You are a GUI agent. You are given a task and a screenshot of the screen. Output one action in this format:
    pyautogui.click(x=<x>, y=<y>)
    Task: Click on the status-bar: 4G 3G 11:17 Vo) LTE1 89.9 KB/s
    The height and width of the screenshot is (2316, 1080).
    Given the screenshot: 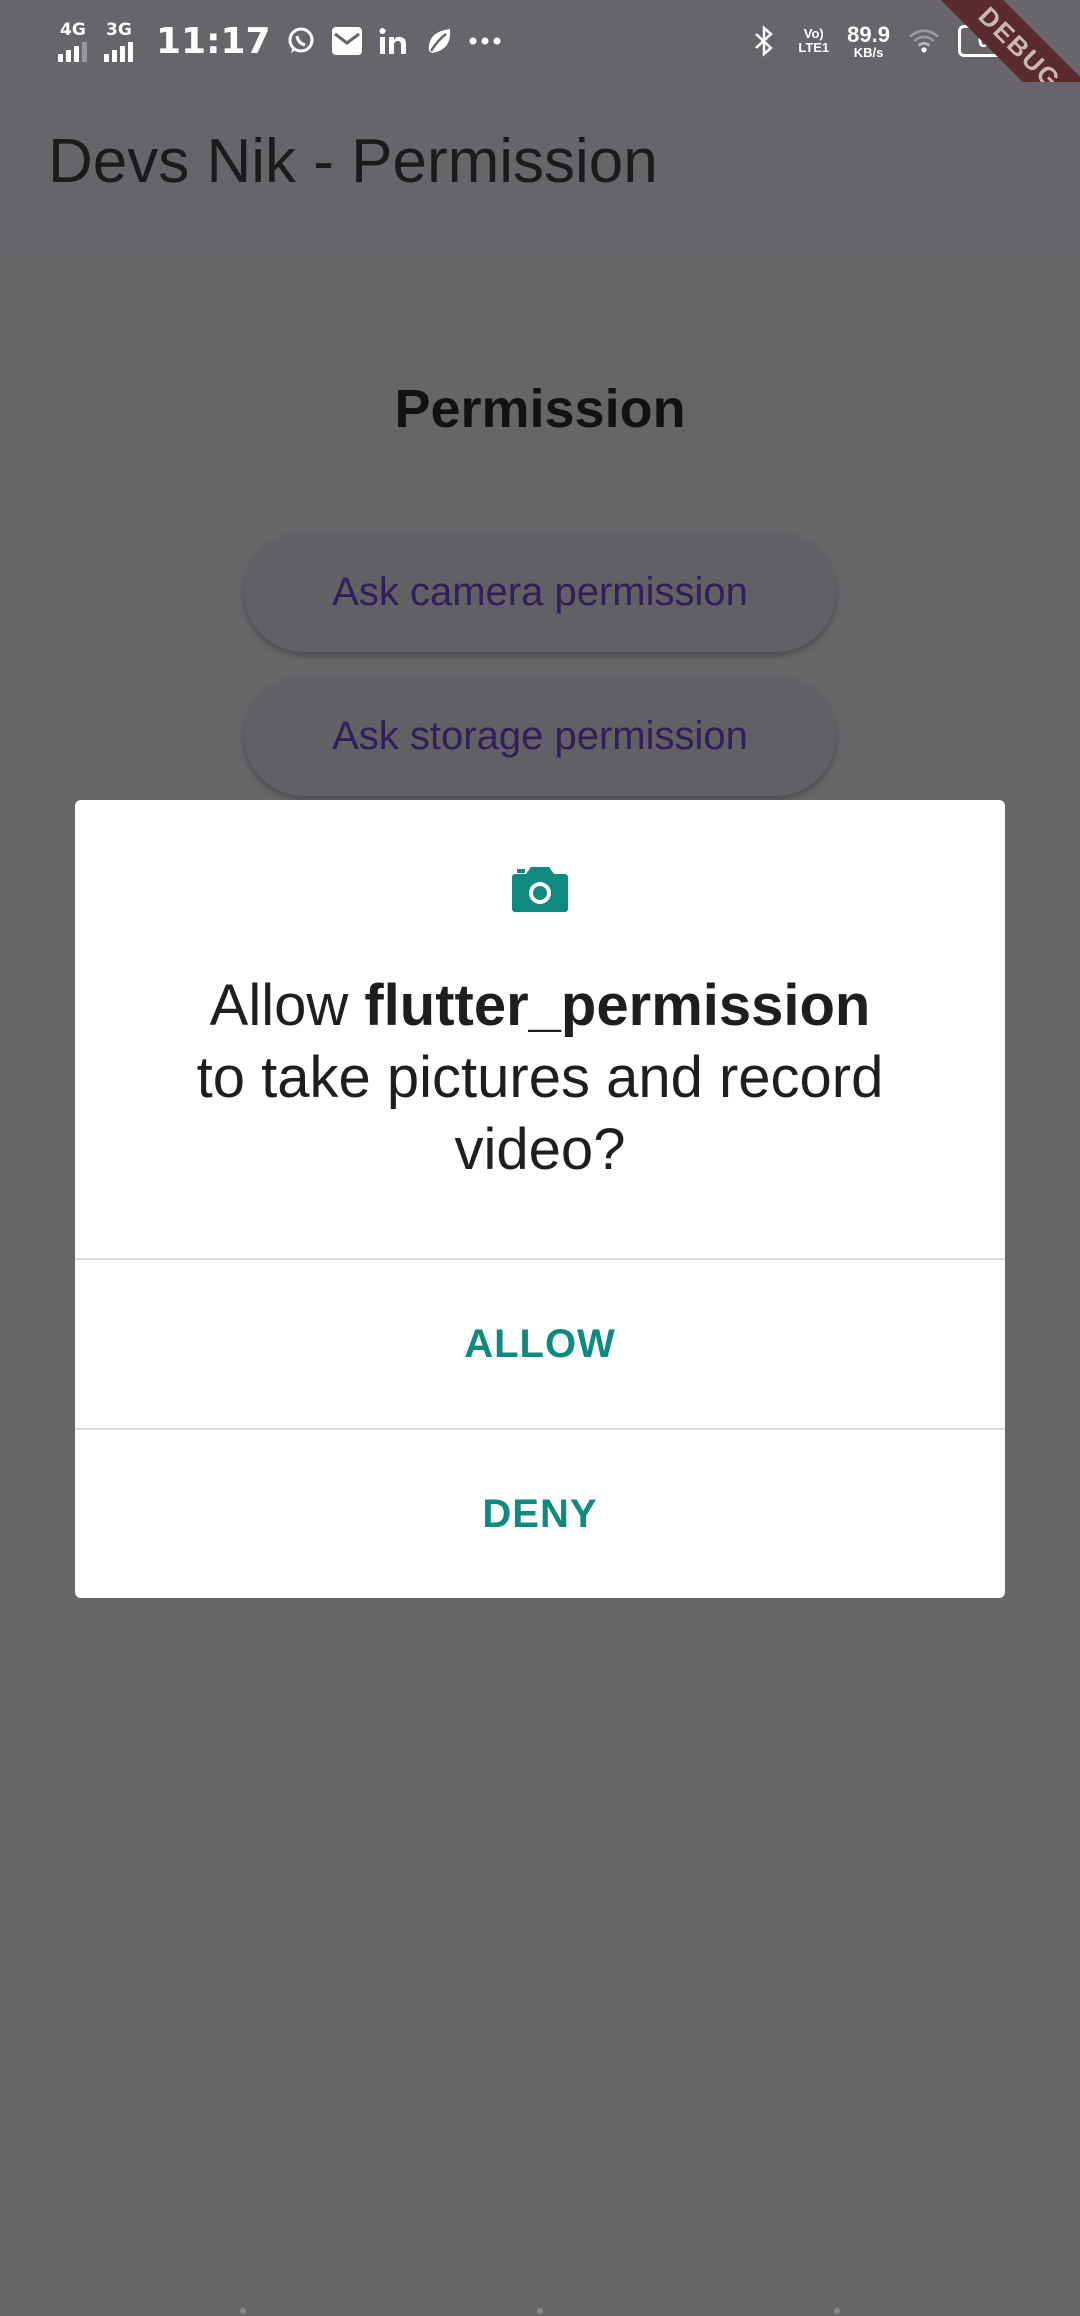 What is the action you would take?
    pyautogui.click(x=540, y=41)
    